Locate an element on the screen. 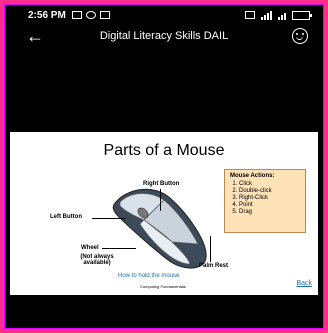 This screenshot has width=328, height=333. slide-back-link: Back is located at coordinates (304, 283).